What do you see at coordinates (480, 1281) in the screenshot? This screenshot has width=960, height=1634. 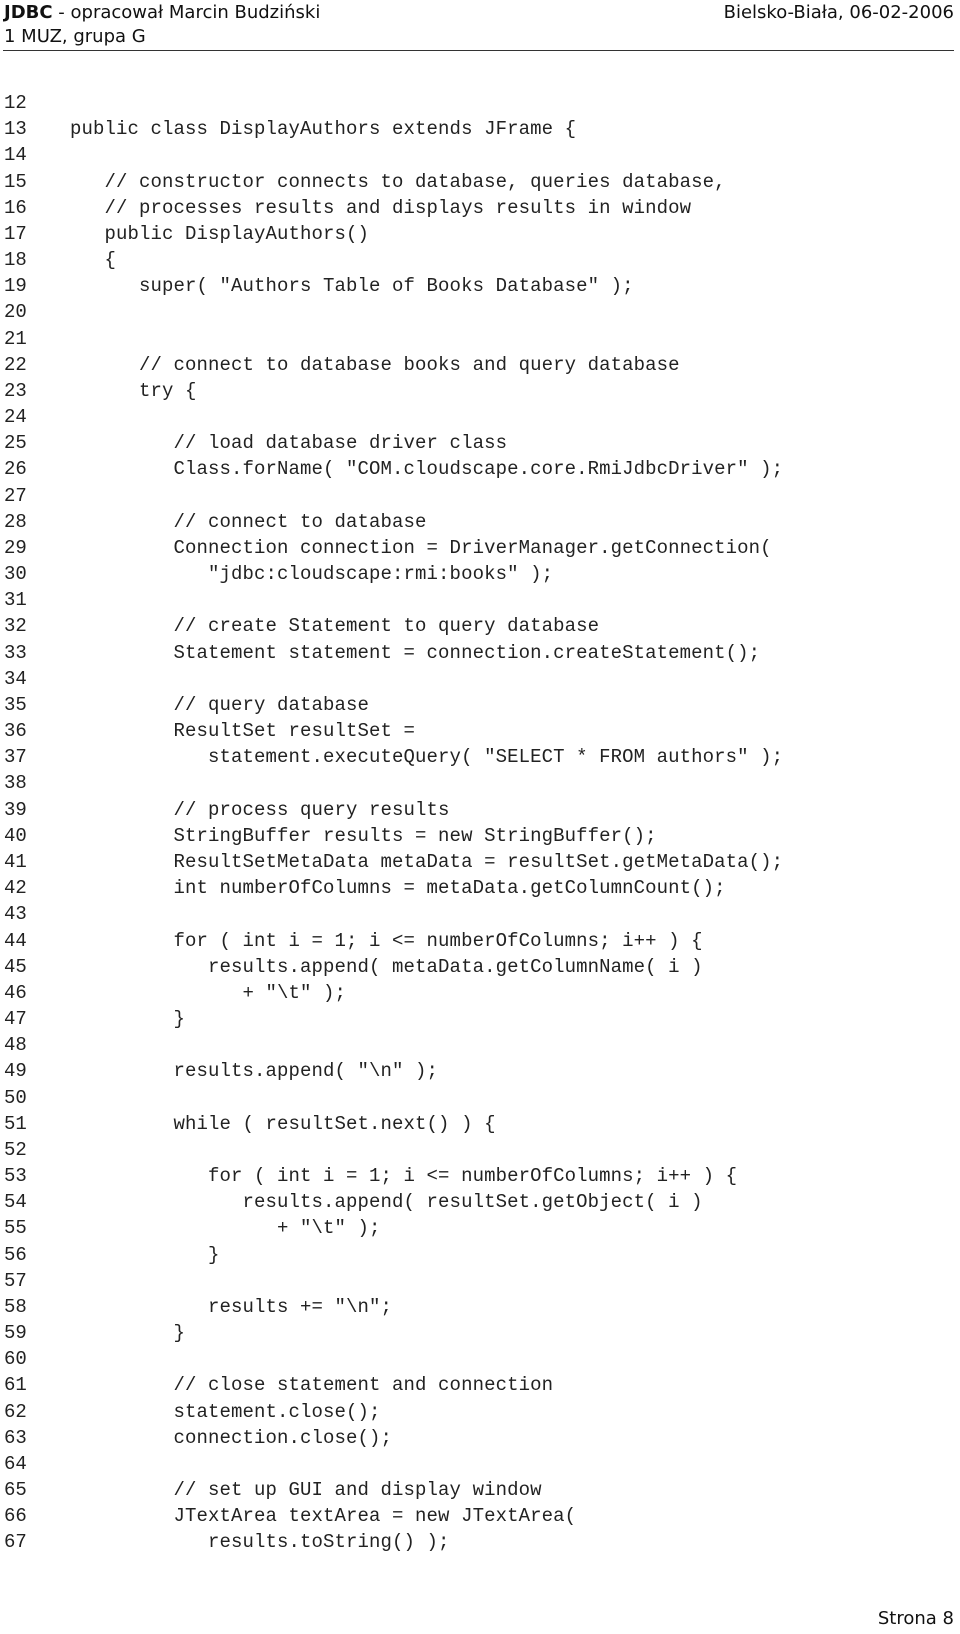 I see `code-line: 57` at bounding box center [480, 1281].